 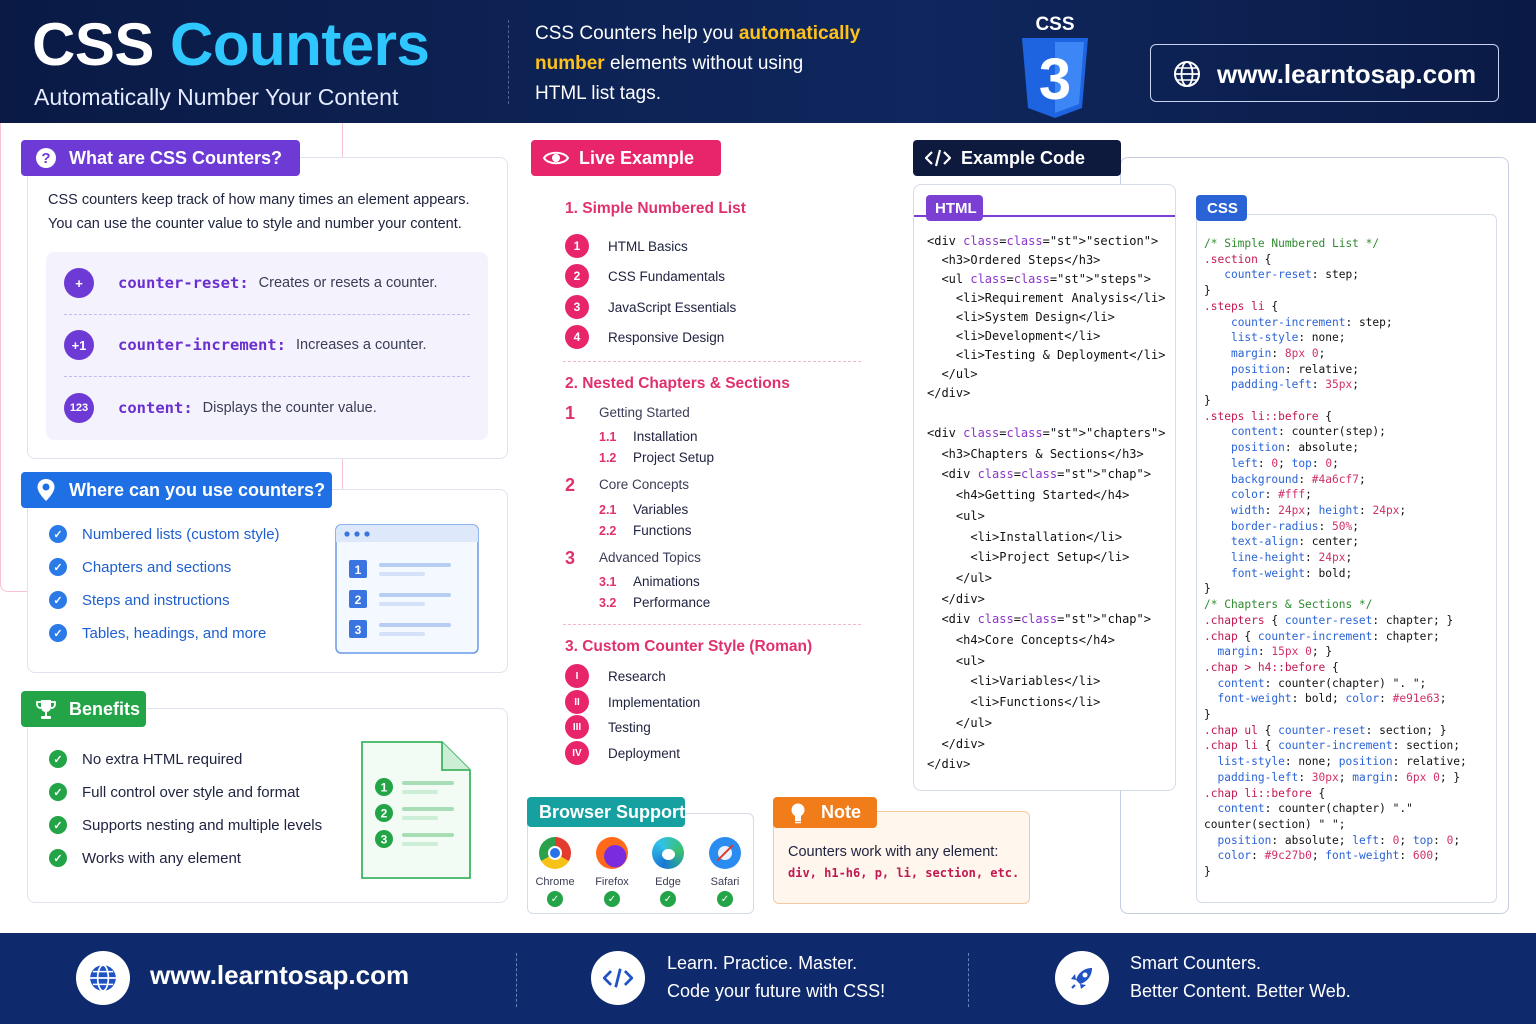 I want to click on css-code-line: content: counter(chapter) ". ";, so click(x=1322, y=683).